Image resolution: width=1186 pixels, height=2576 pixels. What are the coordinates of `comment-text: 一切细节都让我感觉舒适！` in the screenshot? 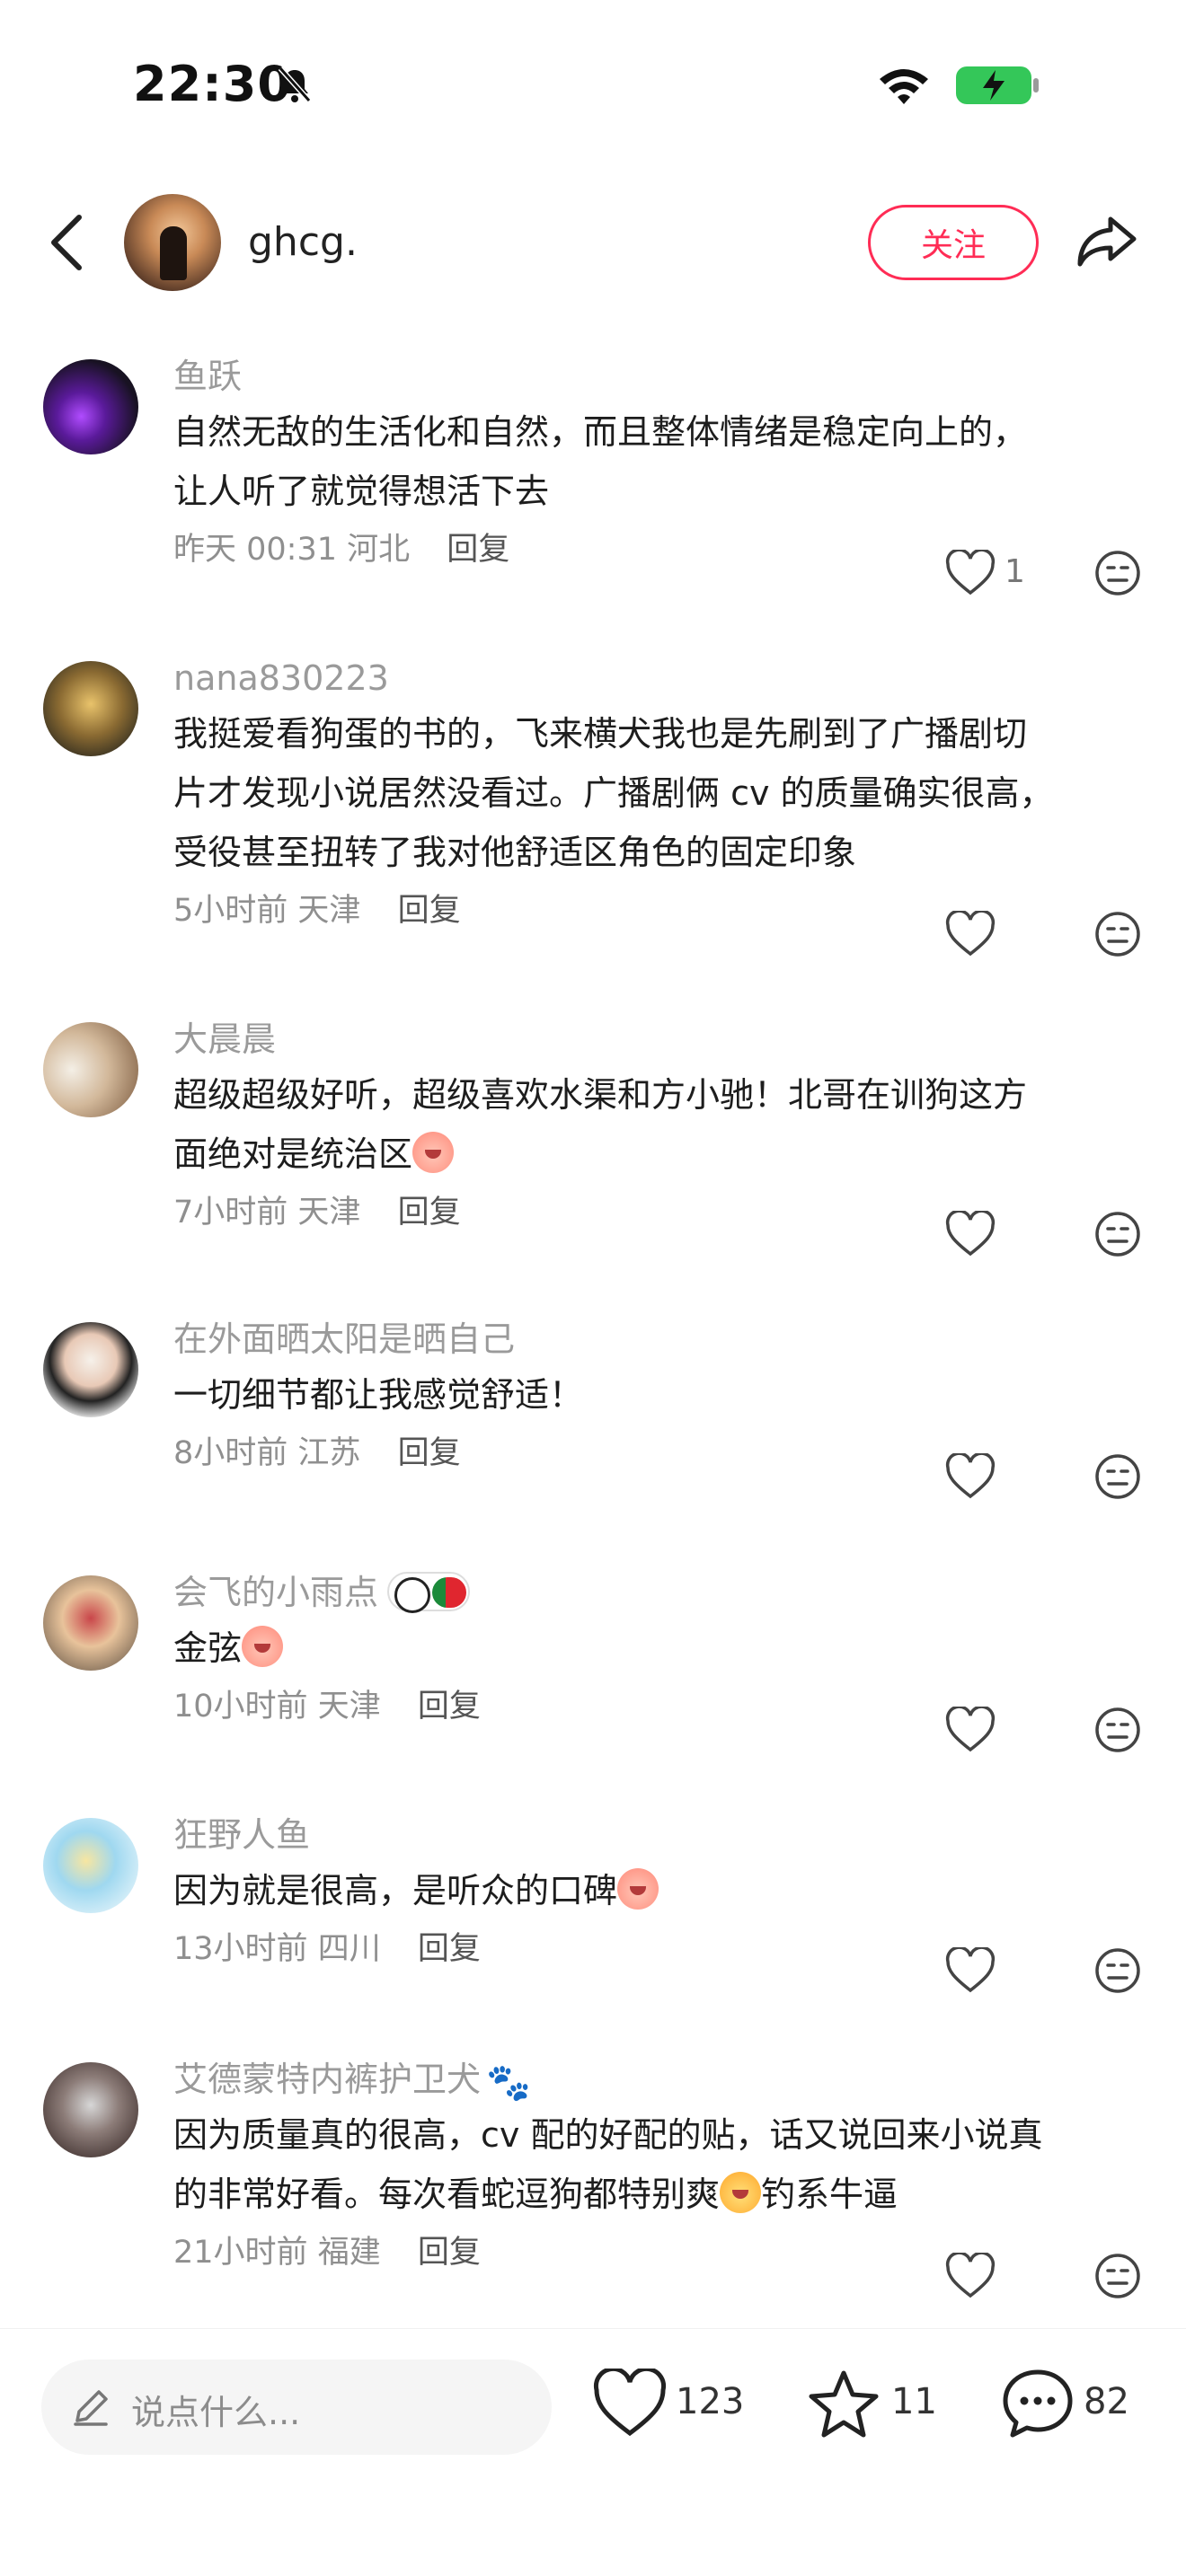 It's located at (378, 1395).